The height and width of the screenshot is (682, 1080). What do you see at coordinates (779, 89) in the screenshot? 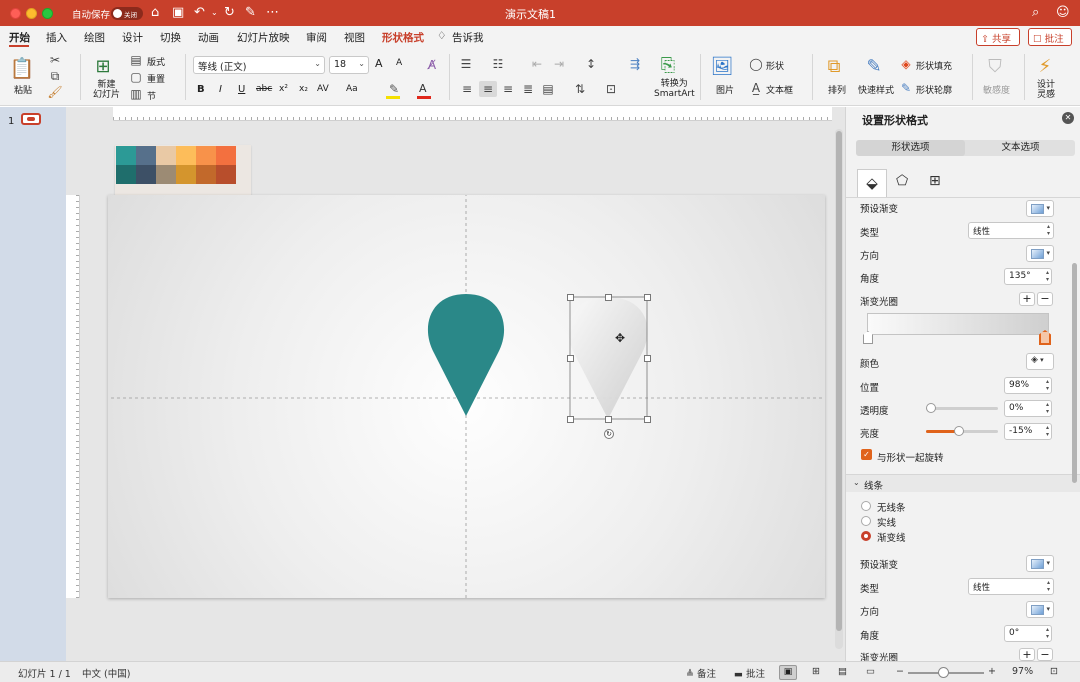
I see `textbox-button: 文本框` at bounding box center [779, 89].